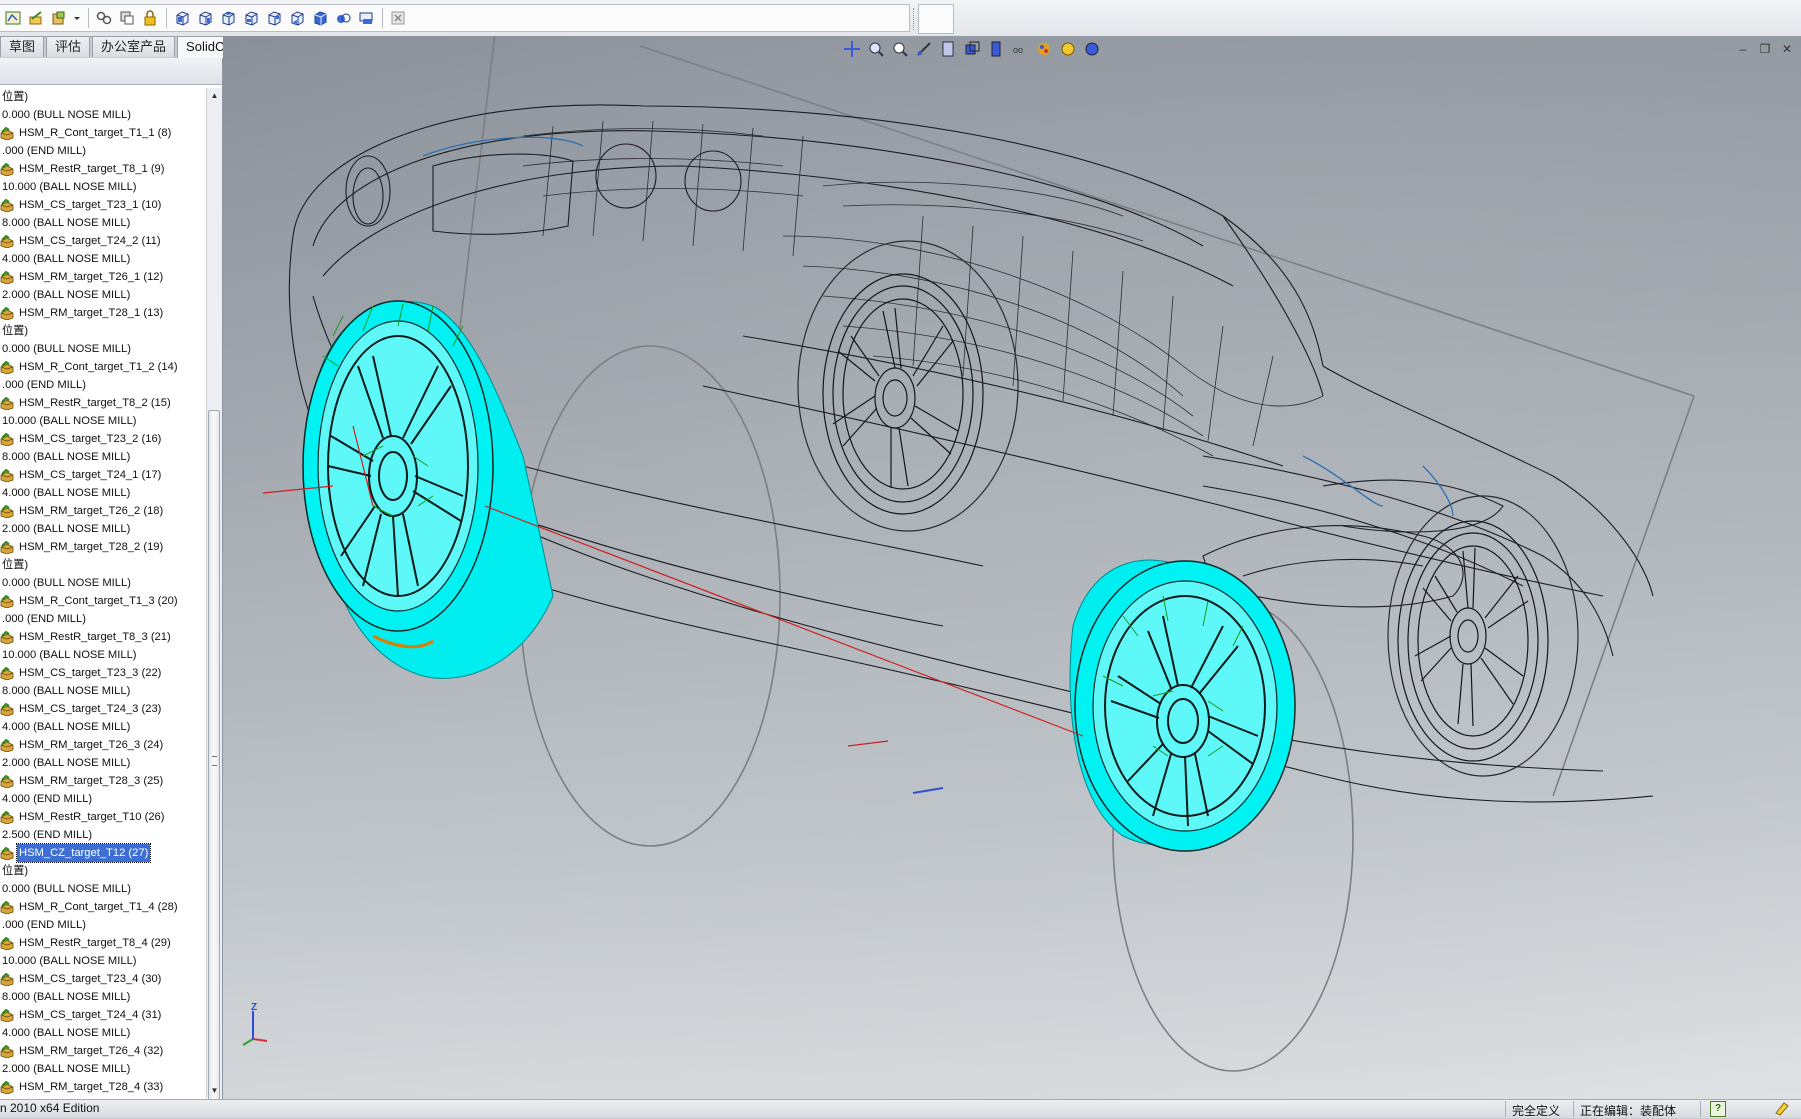 This screenshot has width=1801, height=1119. I want to click on display-style-icon, so click(996, 49).